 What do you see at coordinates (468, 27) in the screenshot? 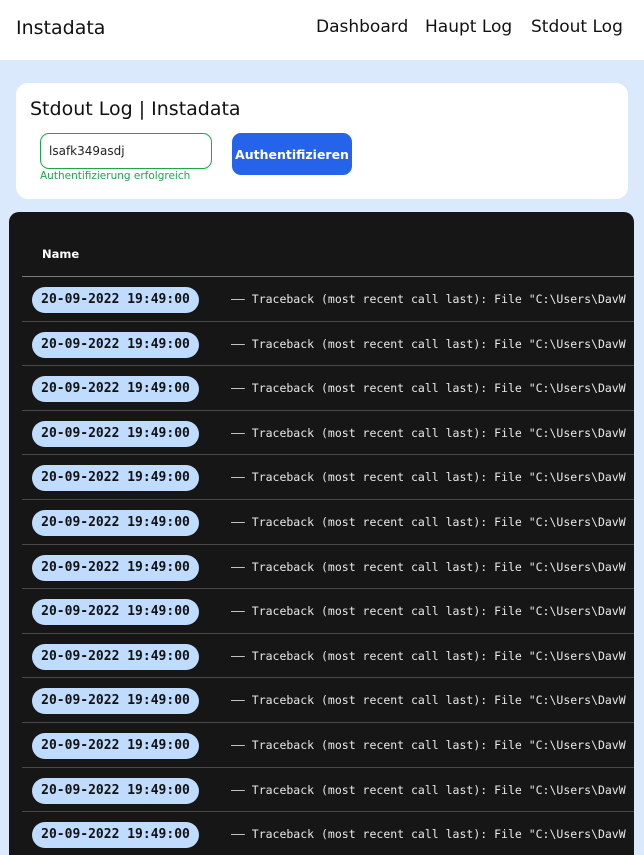
I see `nav-link-haupt-log: Haupt Log` at bounding box center [468, 27].